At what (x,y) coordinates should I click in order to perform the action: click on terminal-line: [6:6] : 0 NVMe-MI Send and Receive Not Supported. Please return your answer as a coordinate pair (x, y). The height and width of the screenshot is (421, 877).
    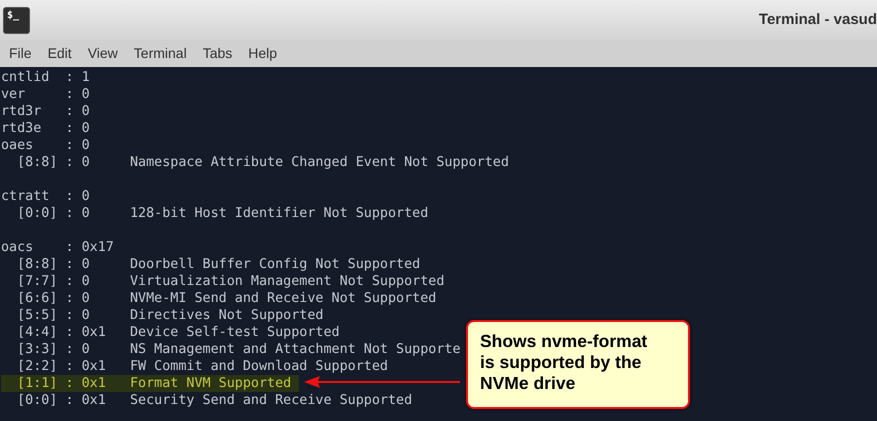
    Looking at the image, I should click on (226, 298).